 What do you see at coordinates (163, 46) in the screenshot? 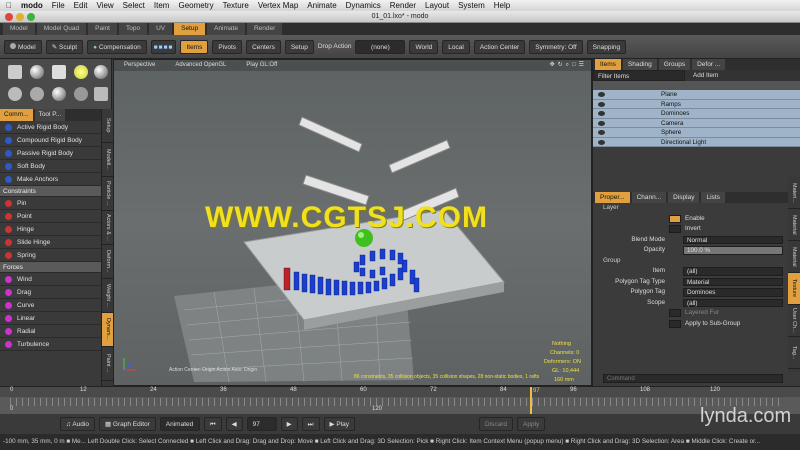
I see `selection-mode-icons: ■■■■` at bounding box center [163, 46].